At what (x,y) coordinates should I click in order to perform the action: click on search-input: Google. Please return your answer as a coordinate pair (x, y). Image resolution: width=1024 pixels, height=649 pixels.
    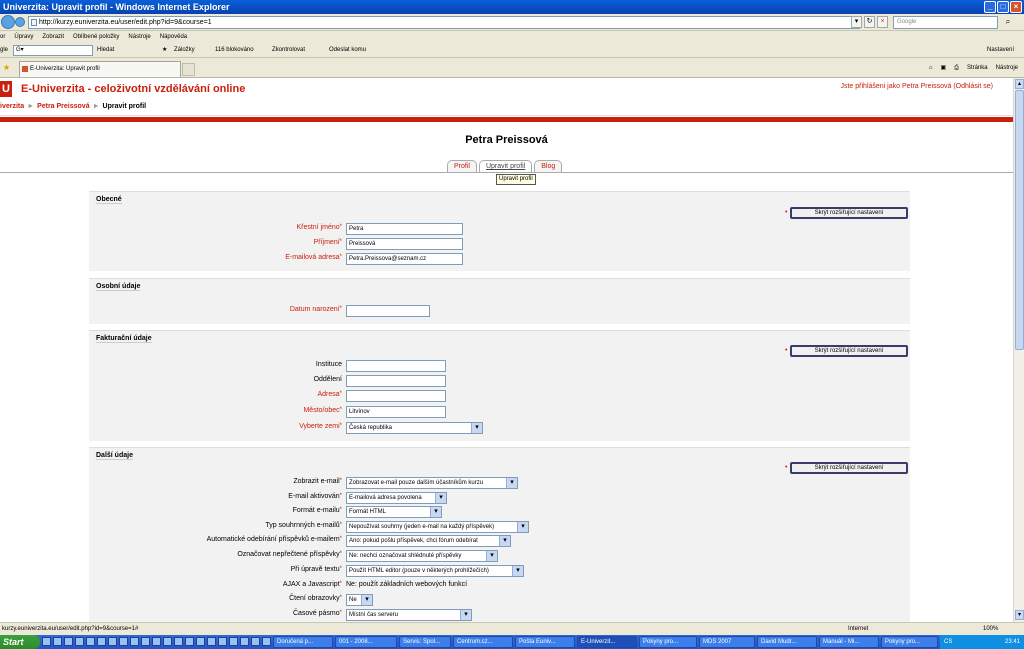
    Looking at the image, I should click on (945, 22).